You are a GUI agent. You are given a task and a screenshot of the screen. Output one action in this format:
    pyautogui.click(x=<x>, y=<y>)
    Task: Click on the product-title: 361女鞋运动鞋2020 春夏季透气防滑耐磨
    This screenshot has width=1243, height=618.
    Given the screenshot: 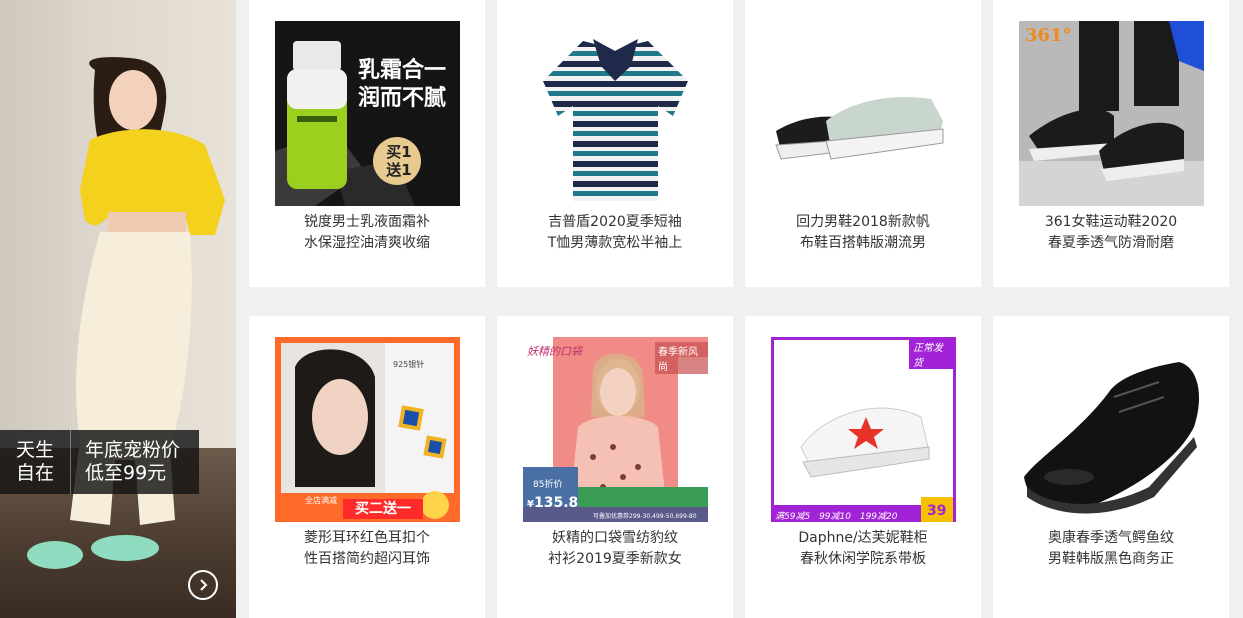 What is the action you would take?
    pyautogui.click(x=1111, y=233)
    